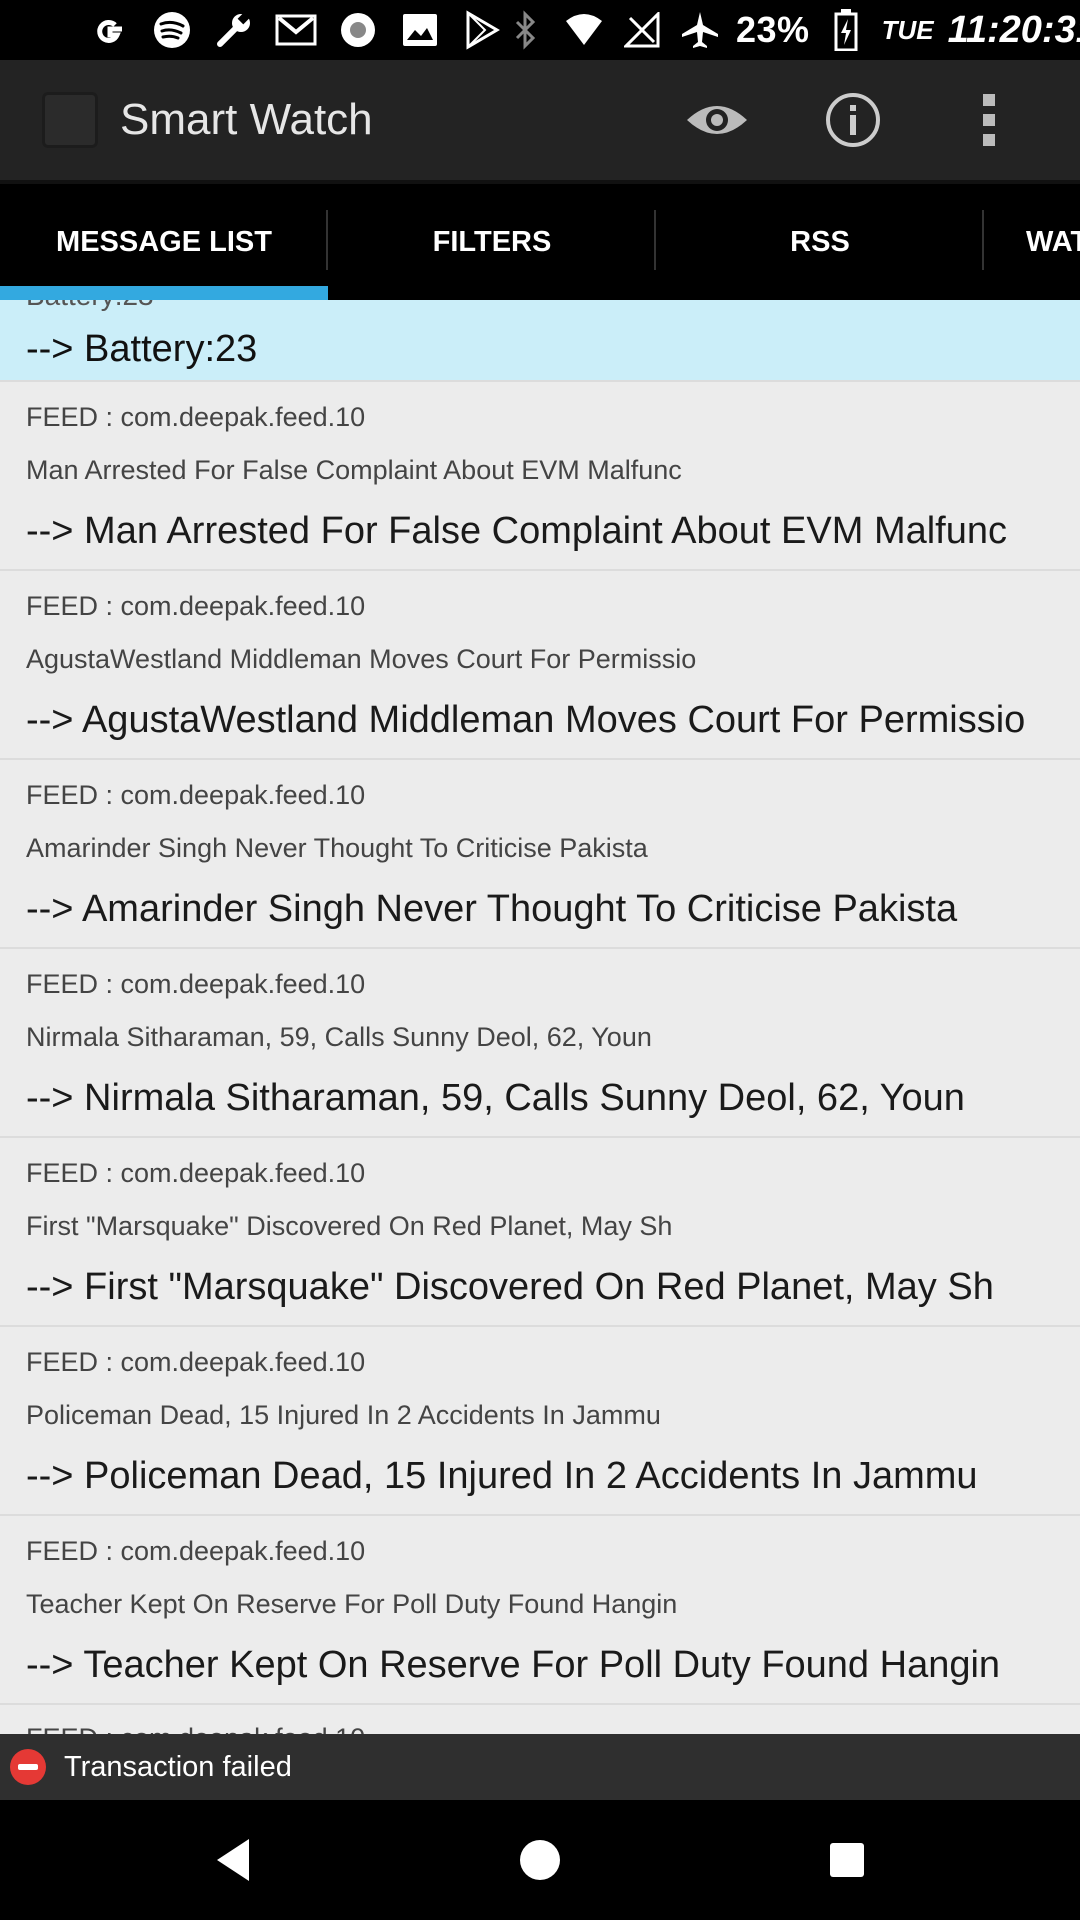 The image size is (1080, 1920). Describe the element at coordinates (234, 30) in the screenshot. I see `wrench-icon` at that location.